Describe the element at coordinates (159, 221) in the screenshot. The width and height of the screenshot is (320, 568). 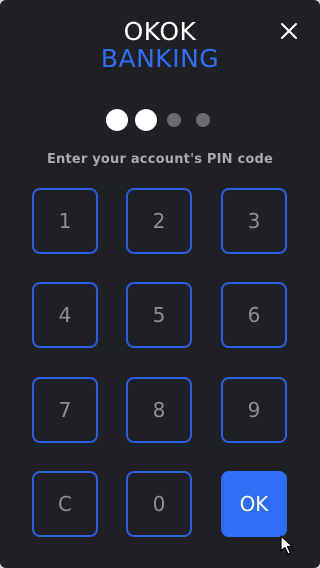
I see `key-2: 2` at that location.